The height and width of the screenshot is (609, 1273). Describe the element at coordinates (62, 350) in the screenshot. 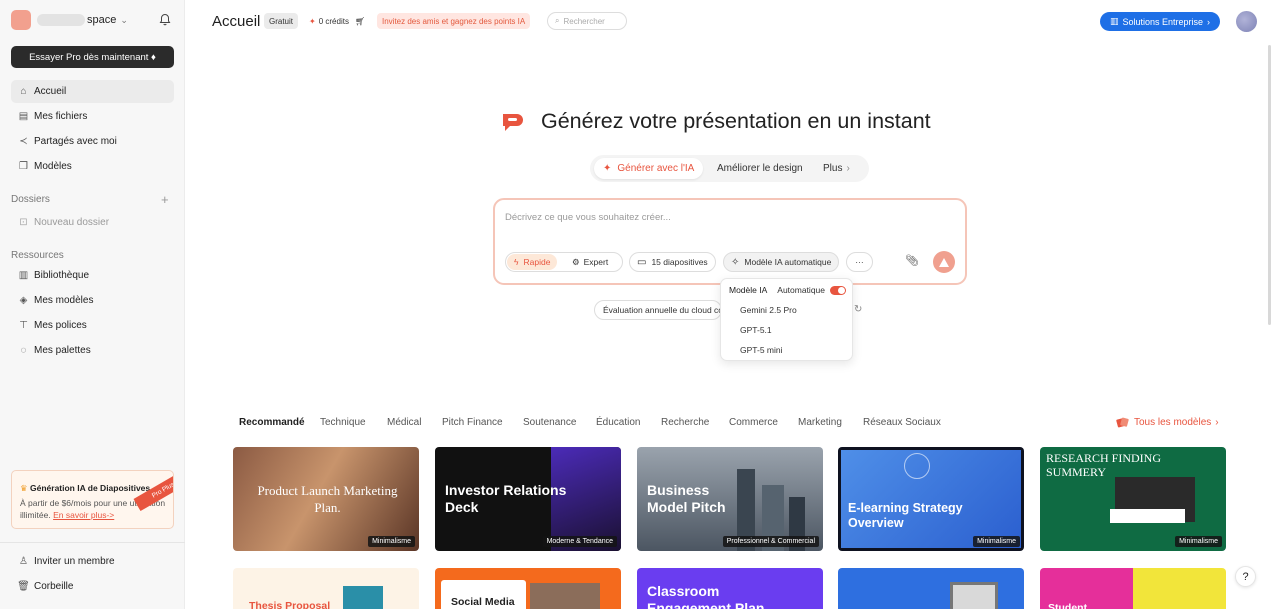

I see `sidebar-item-label: Mes palettes` at that location.